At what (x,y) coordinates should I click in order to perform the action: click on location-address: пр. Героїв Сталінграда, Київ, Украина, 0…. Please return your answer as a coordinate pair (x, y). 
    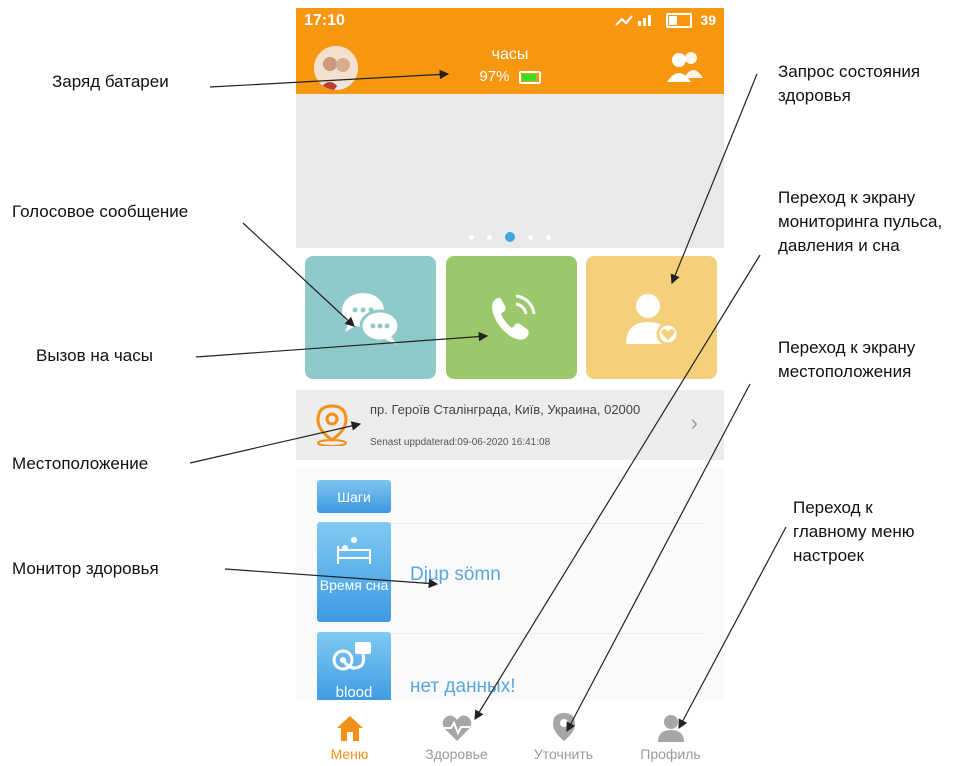
    Looking at the image, I should click on (505, 409).